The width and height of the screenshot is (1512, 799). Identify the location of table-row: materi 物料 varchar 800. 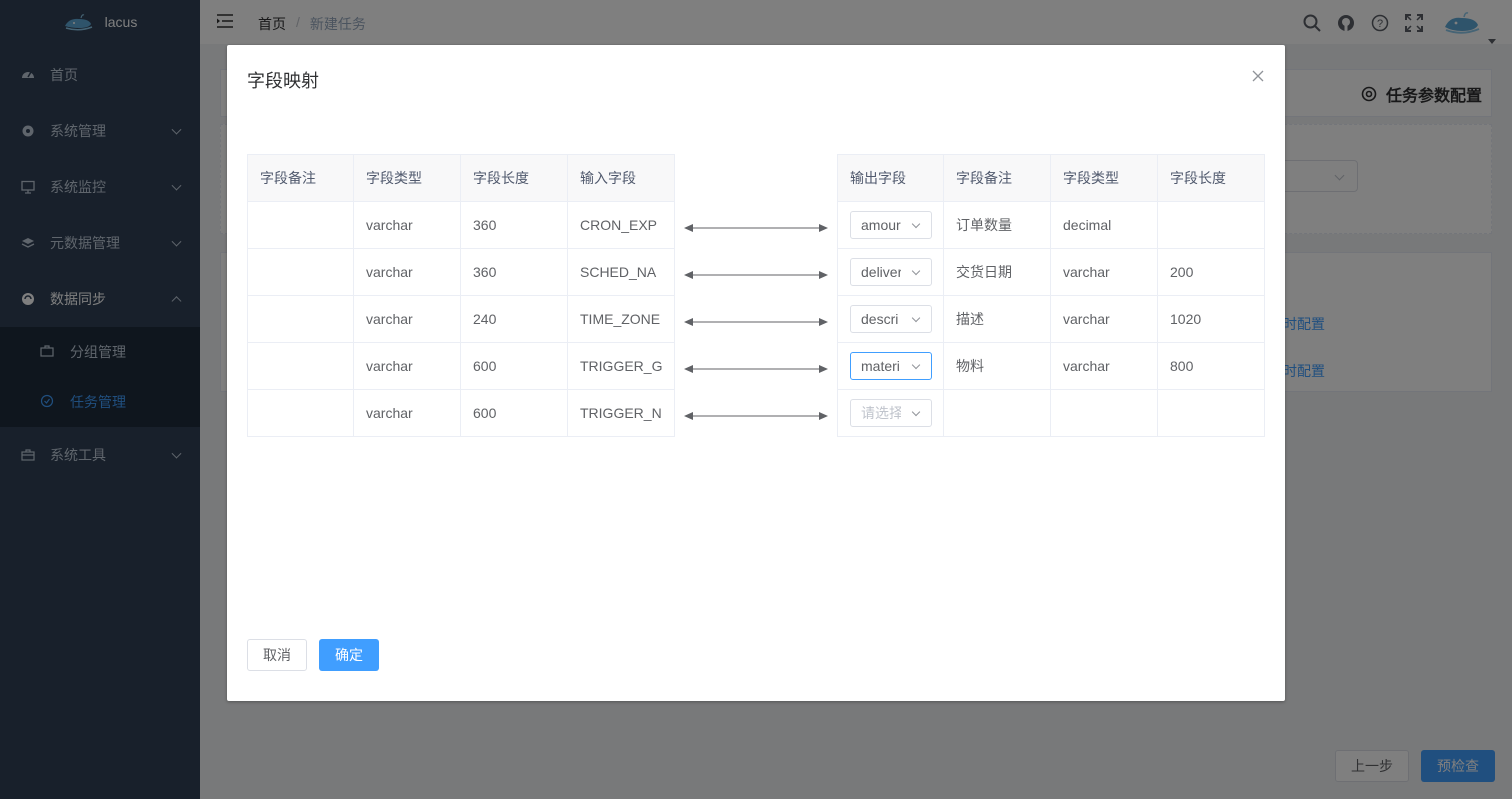
(1051, 366).